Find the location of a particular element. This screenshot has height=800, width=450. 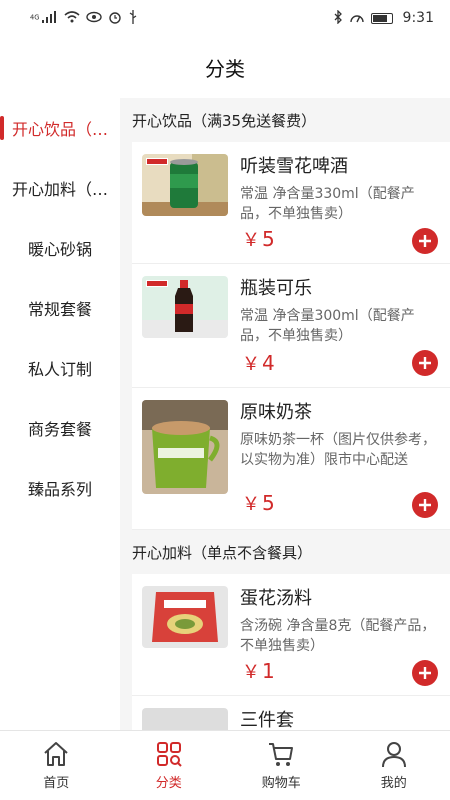

sidebar-item-premium: 臻品系列 is located at coordinates (60, 488).